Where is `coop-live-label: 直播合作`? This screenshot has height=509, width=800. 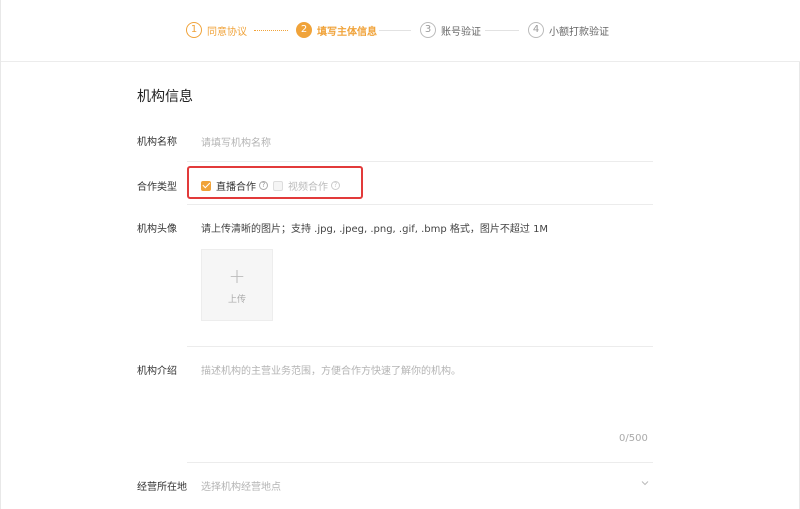 coop-live-label: 直播合作 is located at coordinates (236, 185).